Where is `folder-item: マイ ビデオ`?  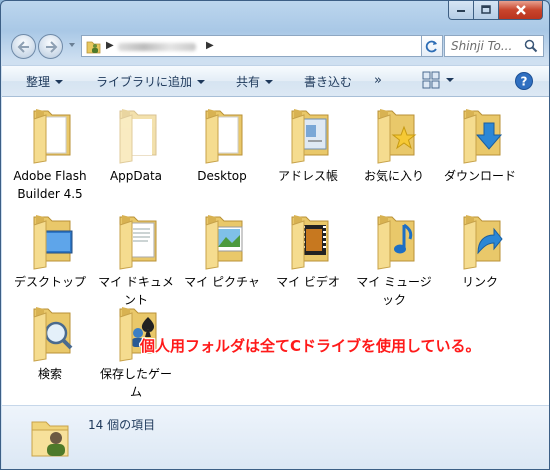 folder-item: マイ ビデオ is located at coordinates (308, 251).